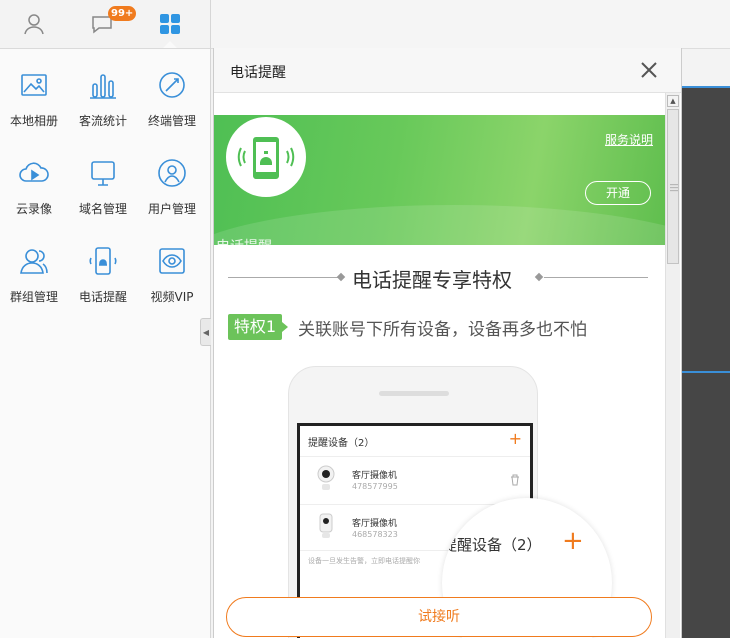 This screenshot has height=638, width=730. I want to click on app-terminal-manage: 终端管理, so click(172, 100).